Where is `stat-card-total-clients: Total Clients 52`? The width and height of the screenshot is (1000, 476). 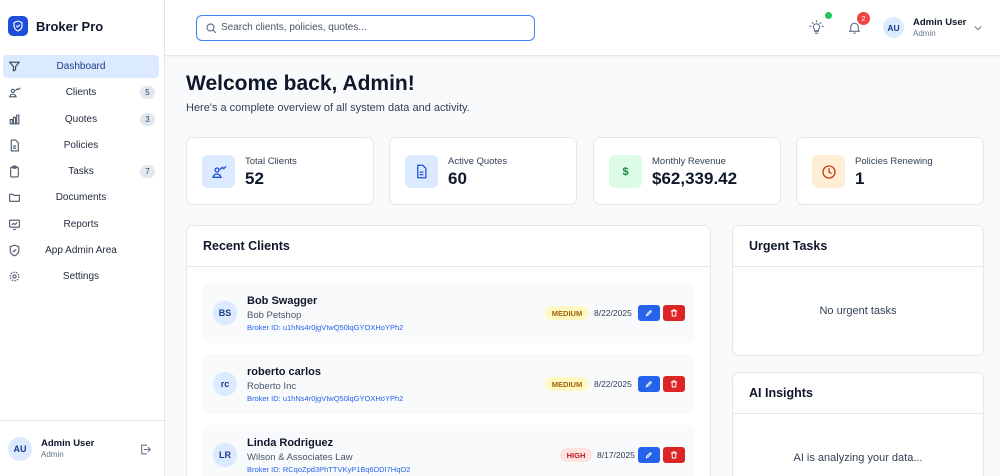 stat-card-total-clients: Total Clients 52 is located at coordinates (280, 171).